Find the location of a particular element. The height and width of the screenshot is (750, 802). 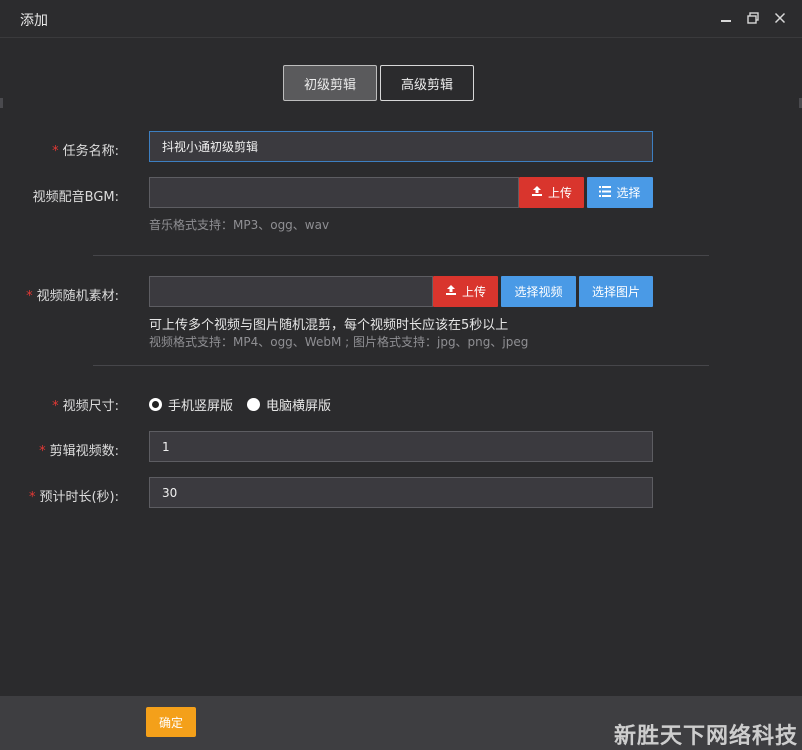

clip-count-input: 1 is located at coordinates (401, 446).